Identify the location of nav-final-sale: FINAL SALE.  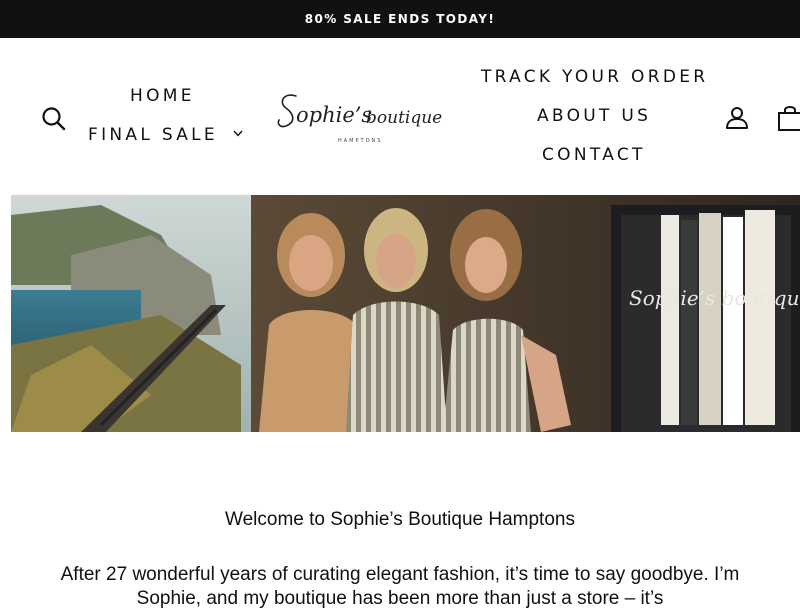
(165, 135).